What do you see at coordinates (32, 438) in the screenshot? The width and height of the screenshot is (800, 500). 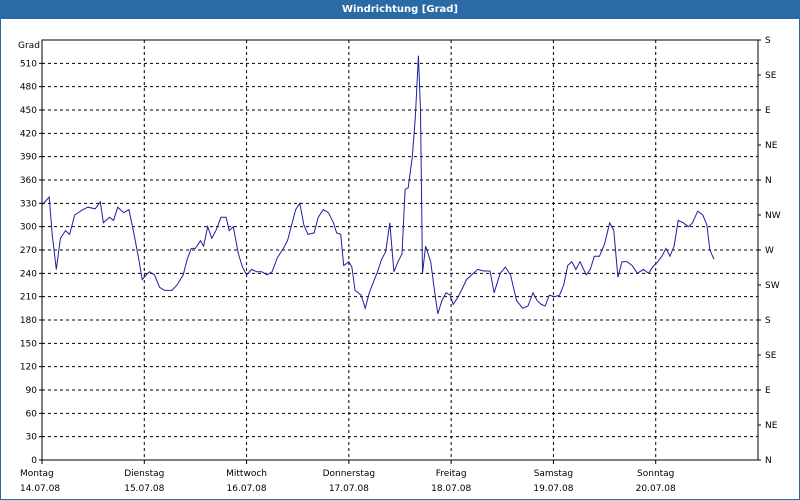 I see `y-tick-label: 30` at bounding box center [32, 438].